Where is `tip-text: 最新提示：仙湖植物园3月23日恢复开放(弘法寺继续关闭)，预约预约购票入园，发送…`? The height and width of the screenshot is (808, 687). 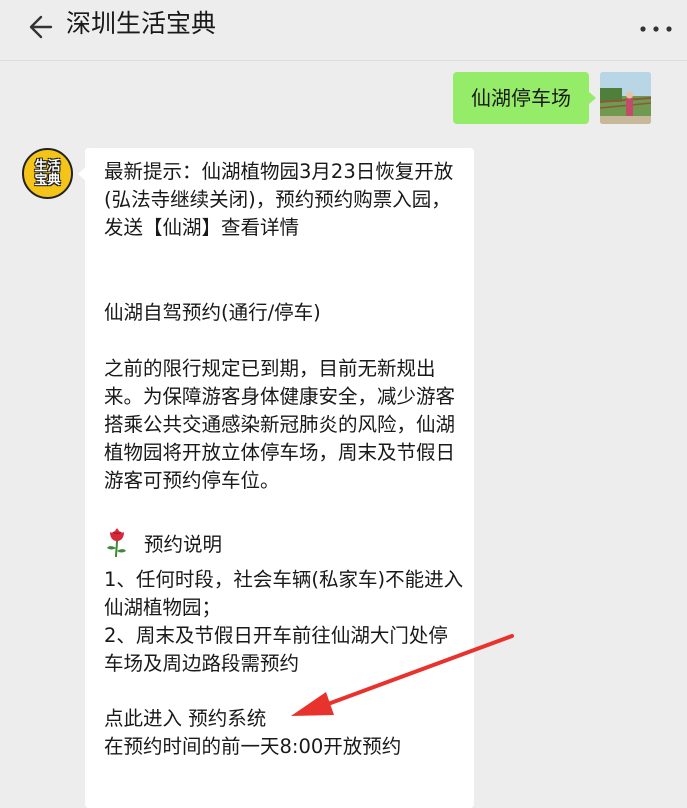 tip-text: 最新提示：仙湖植物园3月23日恢复开放(弘法寺继续关闭)，预约预约购票入园，发送… is located at coordinates (279, 199).